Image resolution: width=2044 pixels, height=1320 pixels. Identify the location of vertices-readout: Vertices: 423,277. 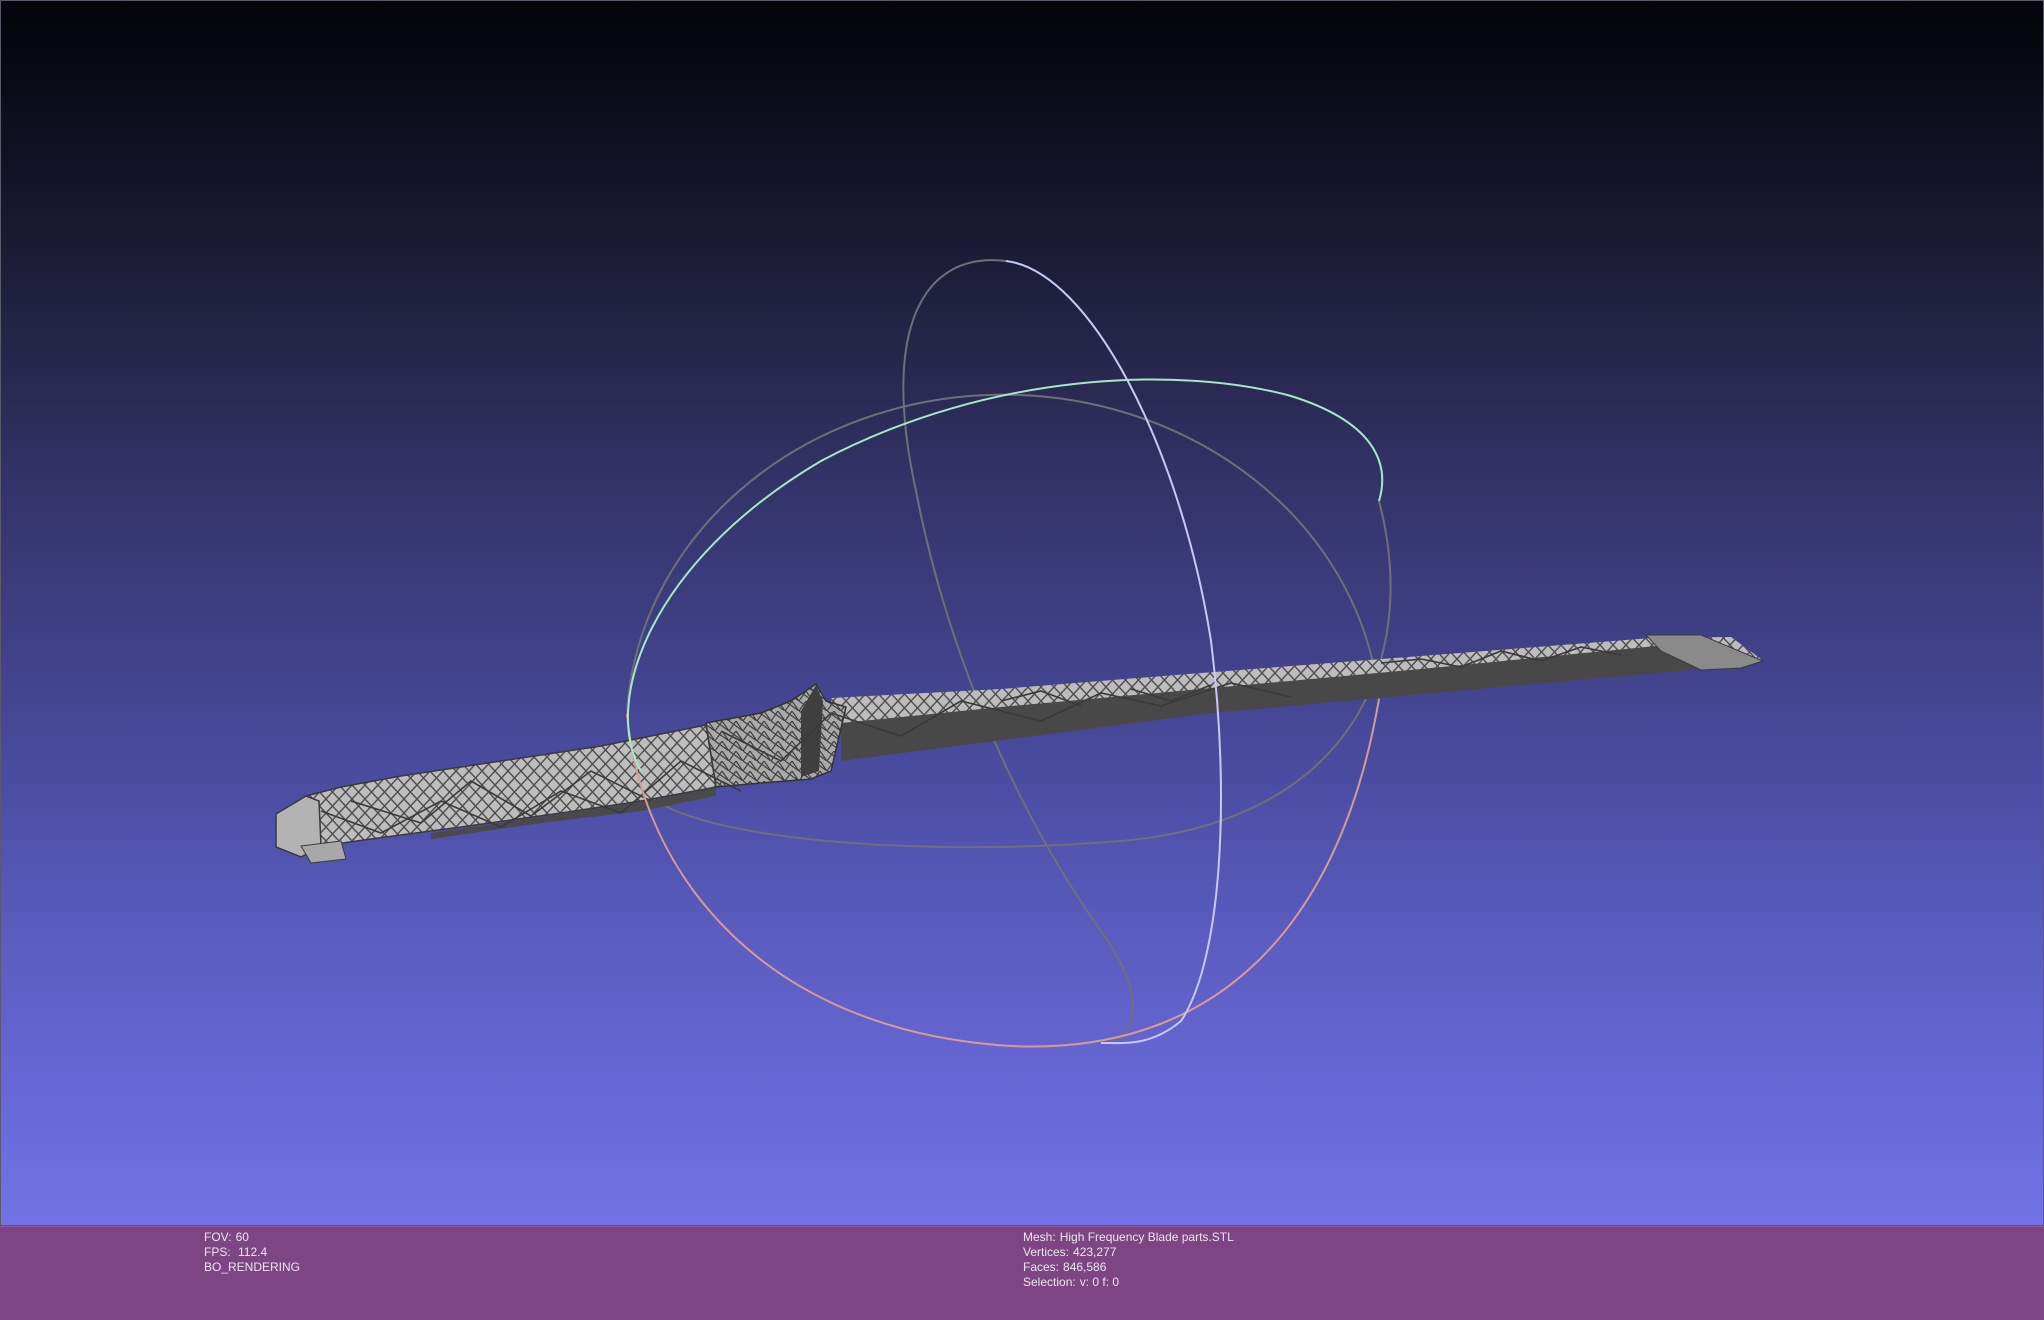
(1128, 1252).